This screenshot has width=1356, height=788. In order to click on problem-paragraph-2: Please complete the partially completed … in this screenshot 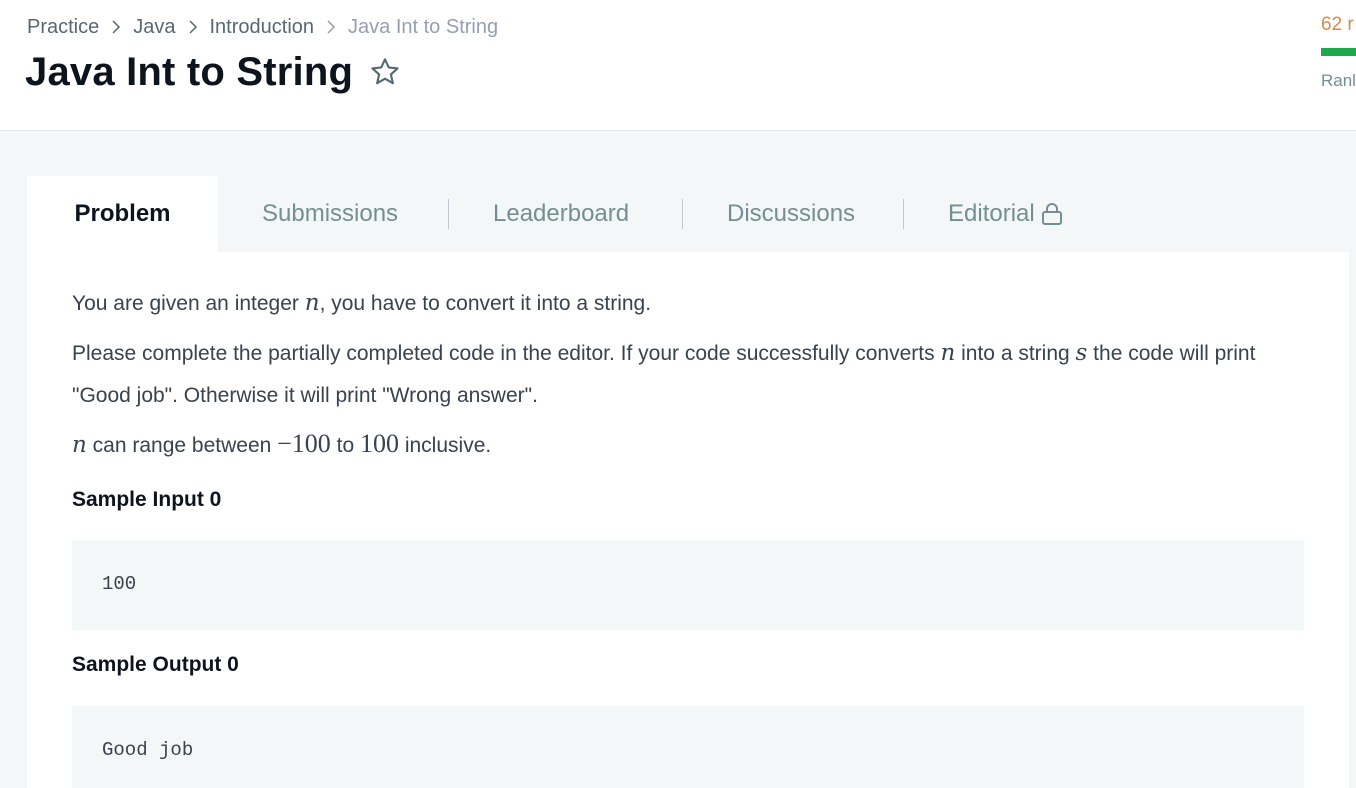, I will do `click(664, 373)`.